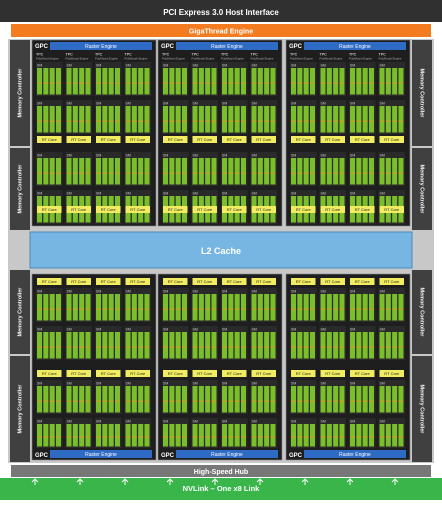 The height and width of the screenshot is (505, 442). What do you see at coordinates (47, 59) in the screenshot?
I see `polymorph-label: PolyMorph Engine` at bounding box center [47, 59].